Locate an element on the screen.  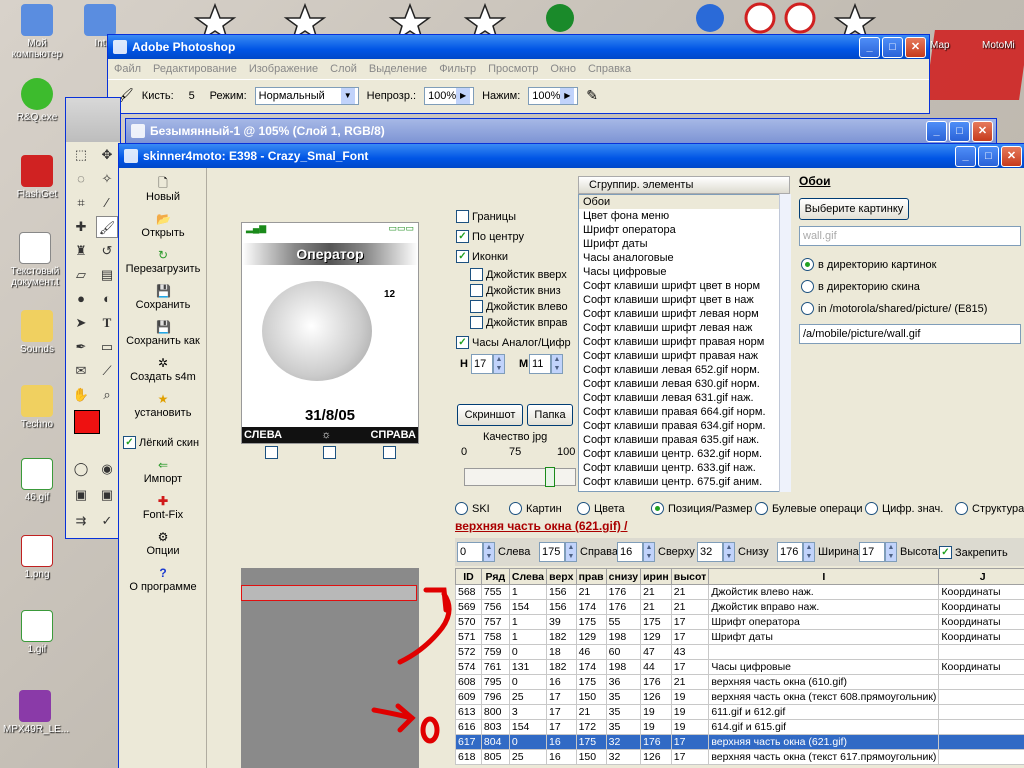
table-cell: 804 is located at coordinates (495, 742).